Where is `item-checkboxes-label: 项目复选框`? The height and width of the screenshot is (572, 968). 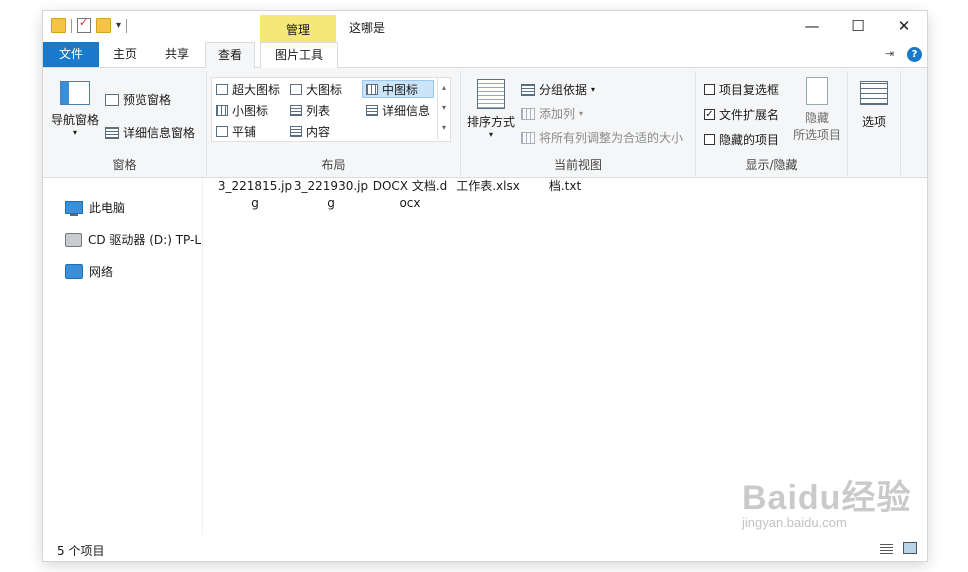 item-checkboxes-label: 项目复选框 is located at coordinates (749, 90).